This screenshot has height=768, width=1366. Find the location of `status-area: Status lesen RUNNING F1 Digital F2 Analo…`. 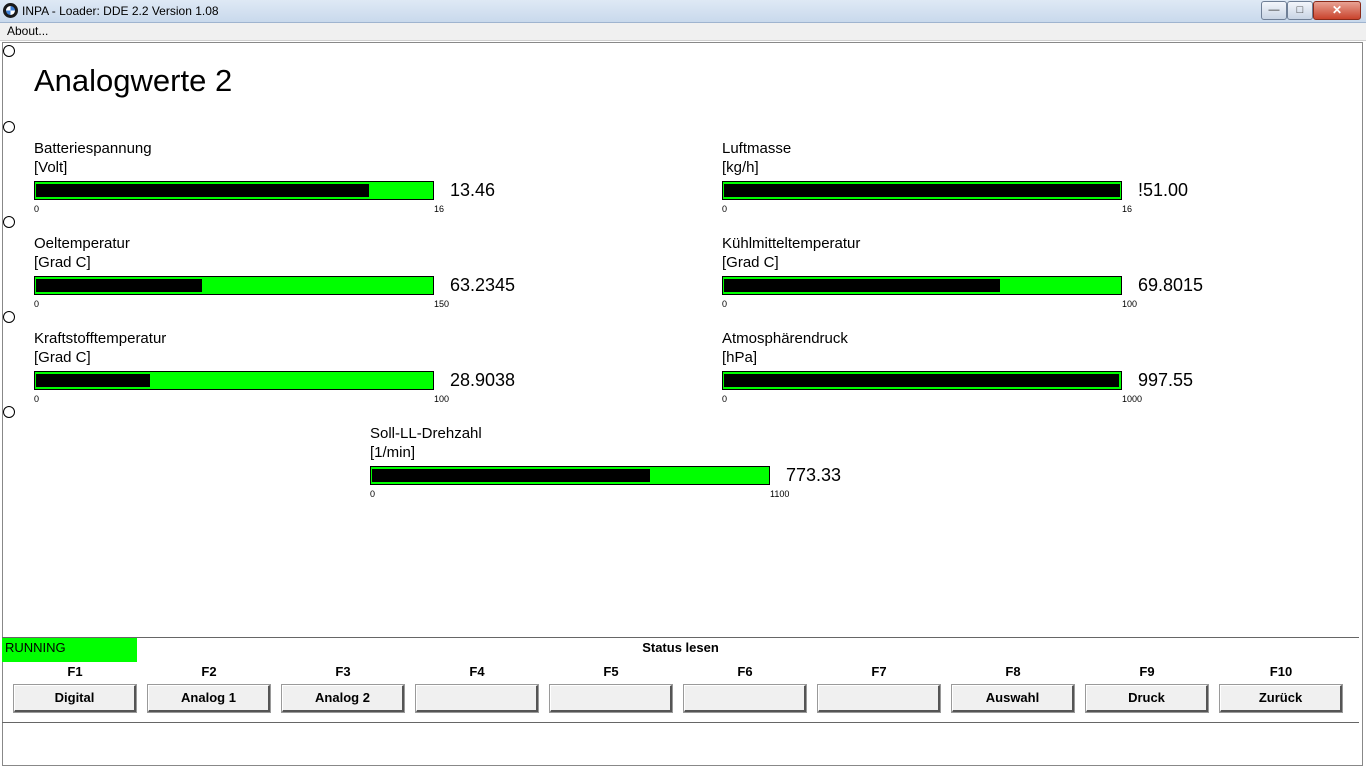

status-area: Status lesen RUNNING F1 Digital F2 Analo… is located at coordinates (680, 680).